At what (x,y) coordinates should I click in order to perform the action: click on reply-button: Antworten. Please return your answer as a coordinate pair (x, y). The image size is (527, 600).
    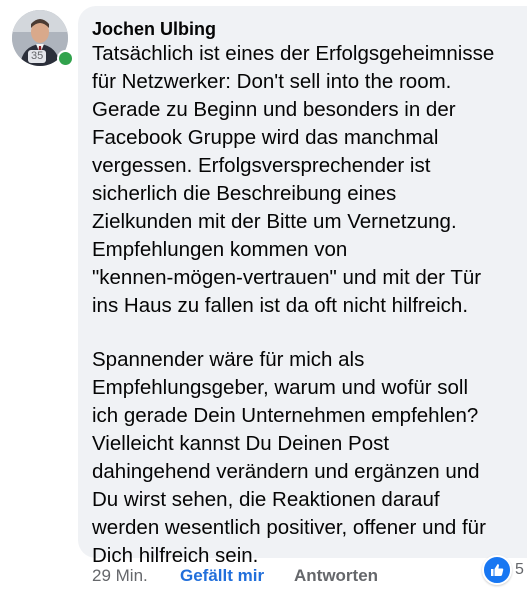
    Looking at the image, I should click on (336, 576).